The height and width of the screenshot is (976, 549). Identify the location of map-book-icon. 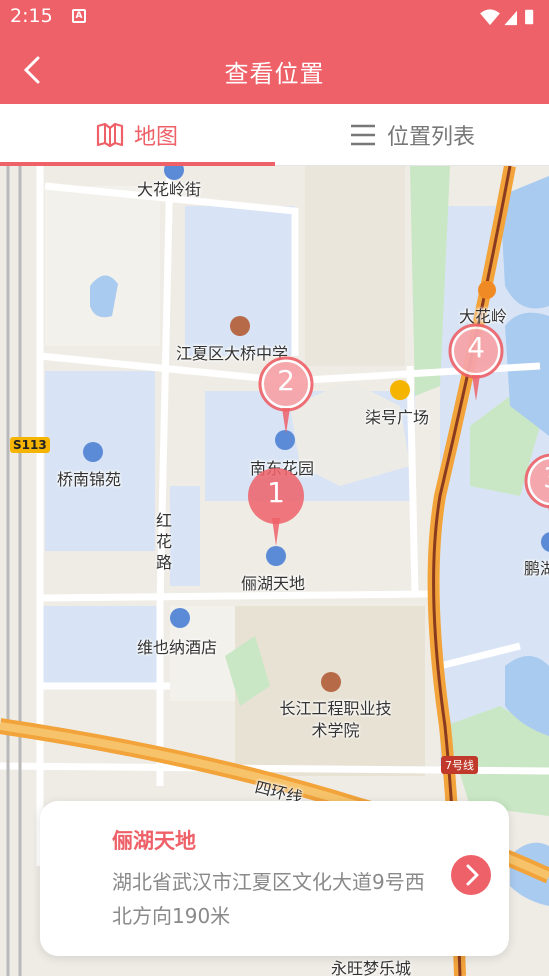
(110, 135).